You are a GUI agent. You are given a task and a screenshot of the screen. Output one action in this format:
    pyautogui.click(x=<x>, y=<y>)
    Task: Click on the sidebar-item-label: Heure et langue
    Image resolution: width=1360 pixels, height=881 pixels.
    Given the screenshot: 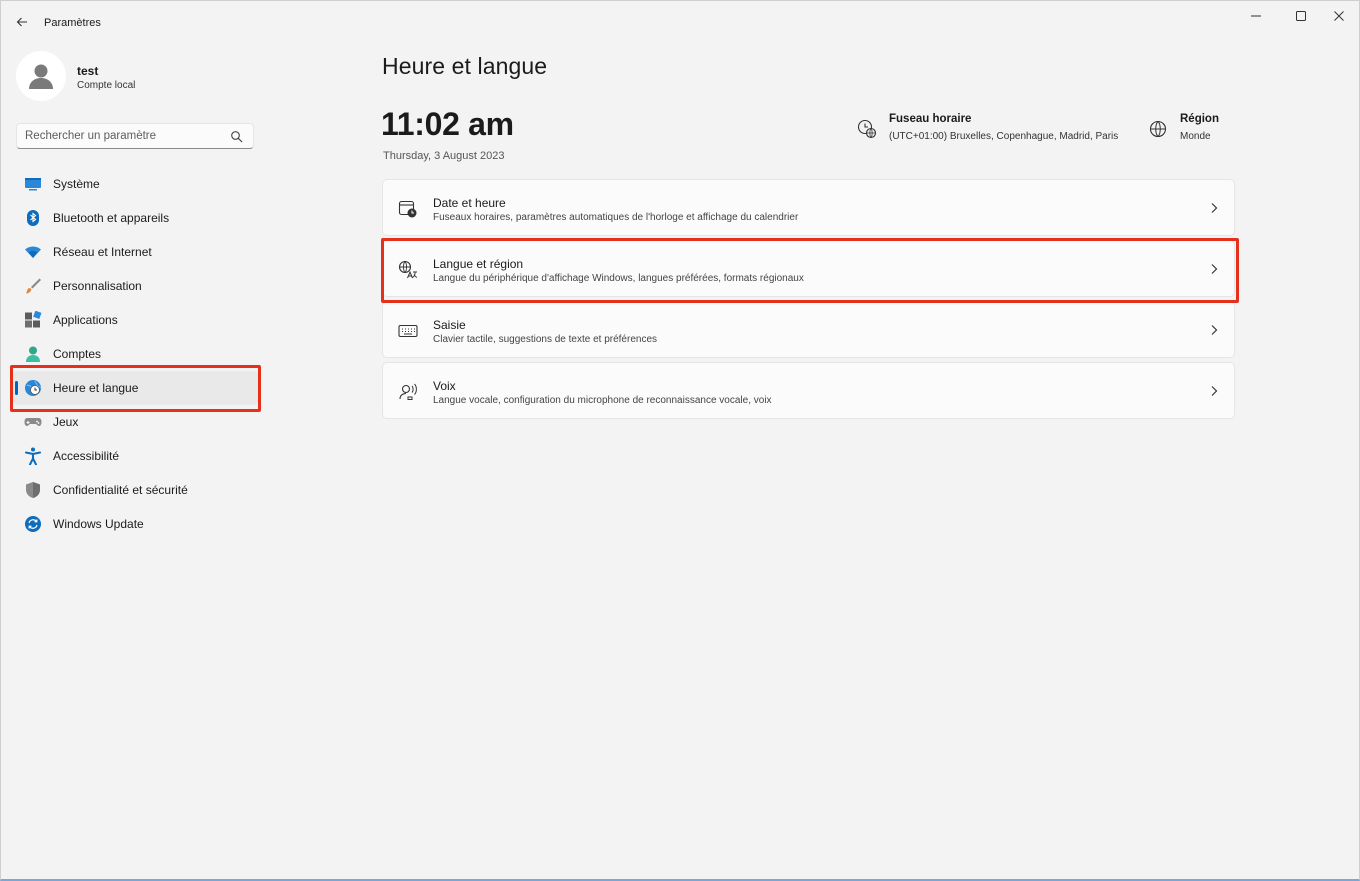 What is the action you would take?
    pyautogui.click(x=96, y=388)
    